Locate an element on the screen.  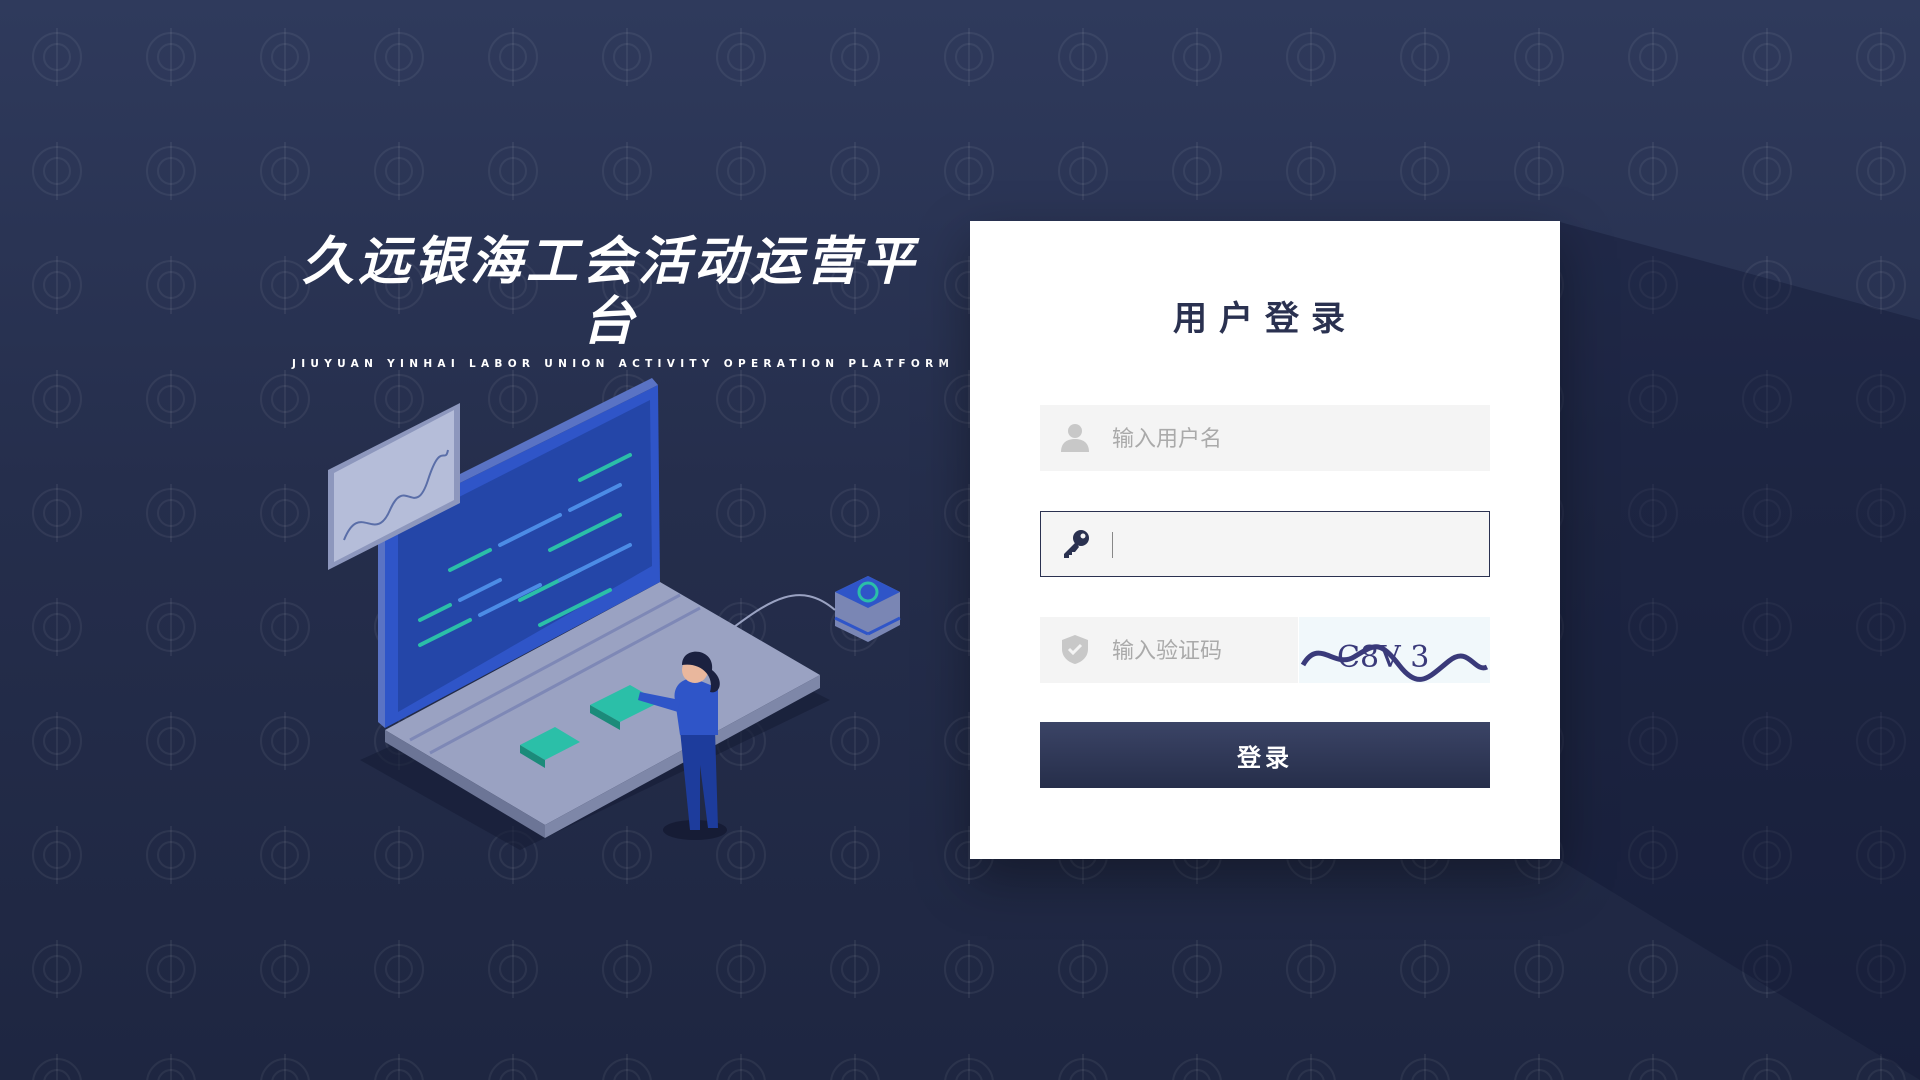
captcha-graphic: C8V 3 is located at coordinates (1394, 661).